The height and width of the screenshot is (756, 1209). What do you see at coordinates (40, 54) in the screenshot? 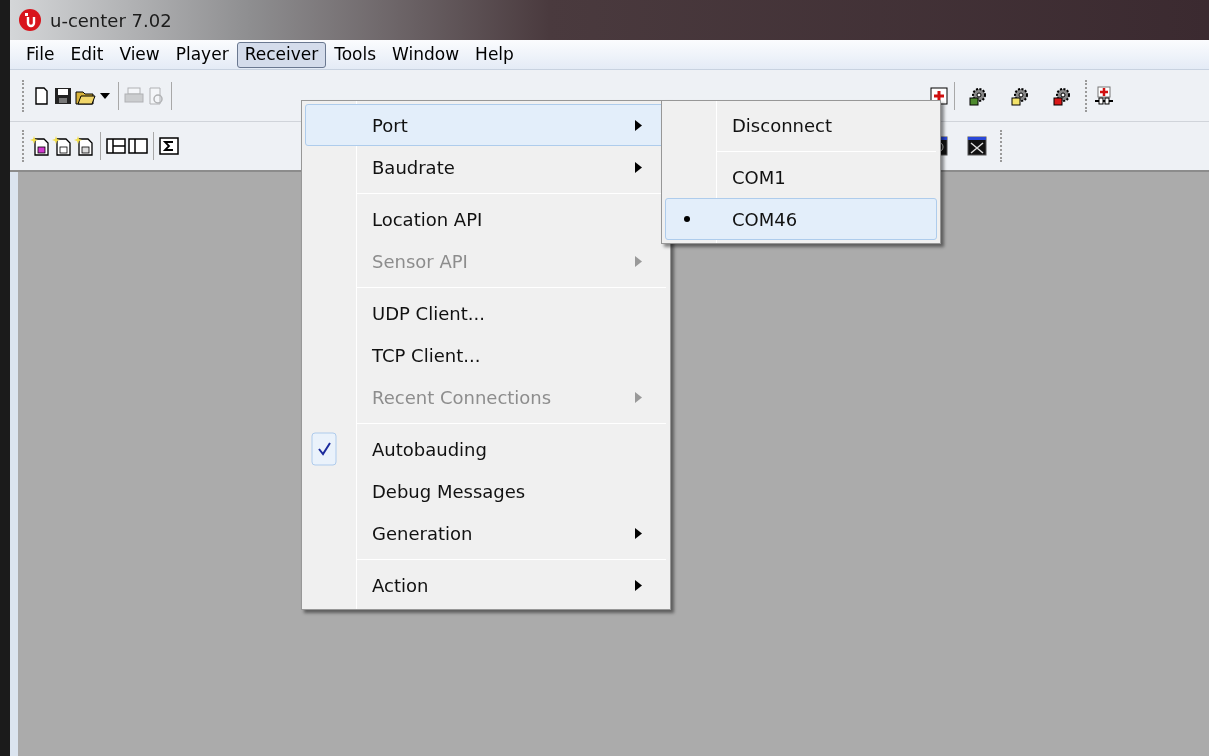
I see `menu-bar-item: File` at bounding box center [40, 54].